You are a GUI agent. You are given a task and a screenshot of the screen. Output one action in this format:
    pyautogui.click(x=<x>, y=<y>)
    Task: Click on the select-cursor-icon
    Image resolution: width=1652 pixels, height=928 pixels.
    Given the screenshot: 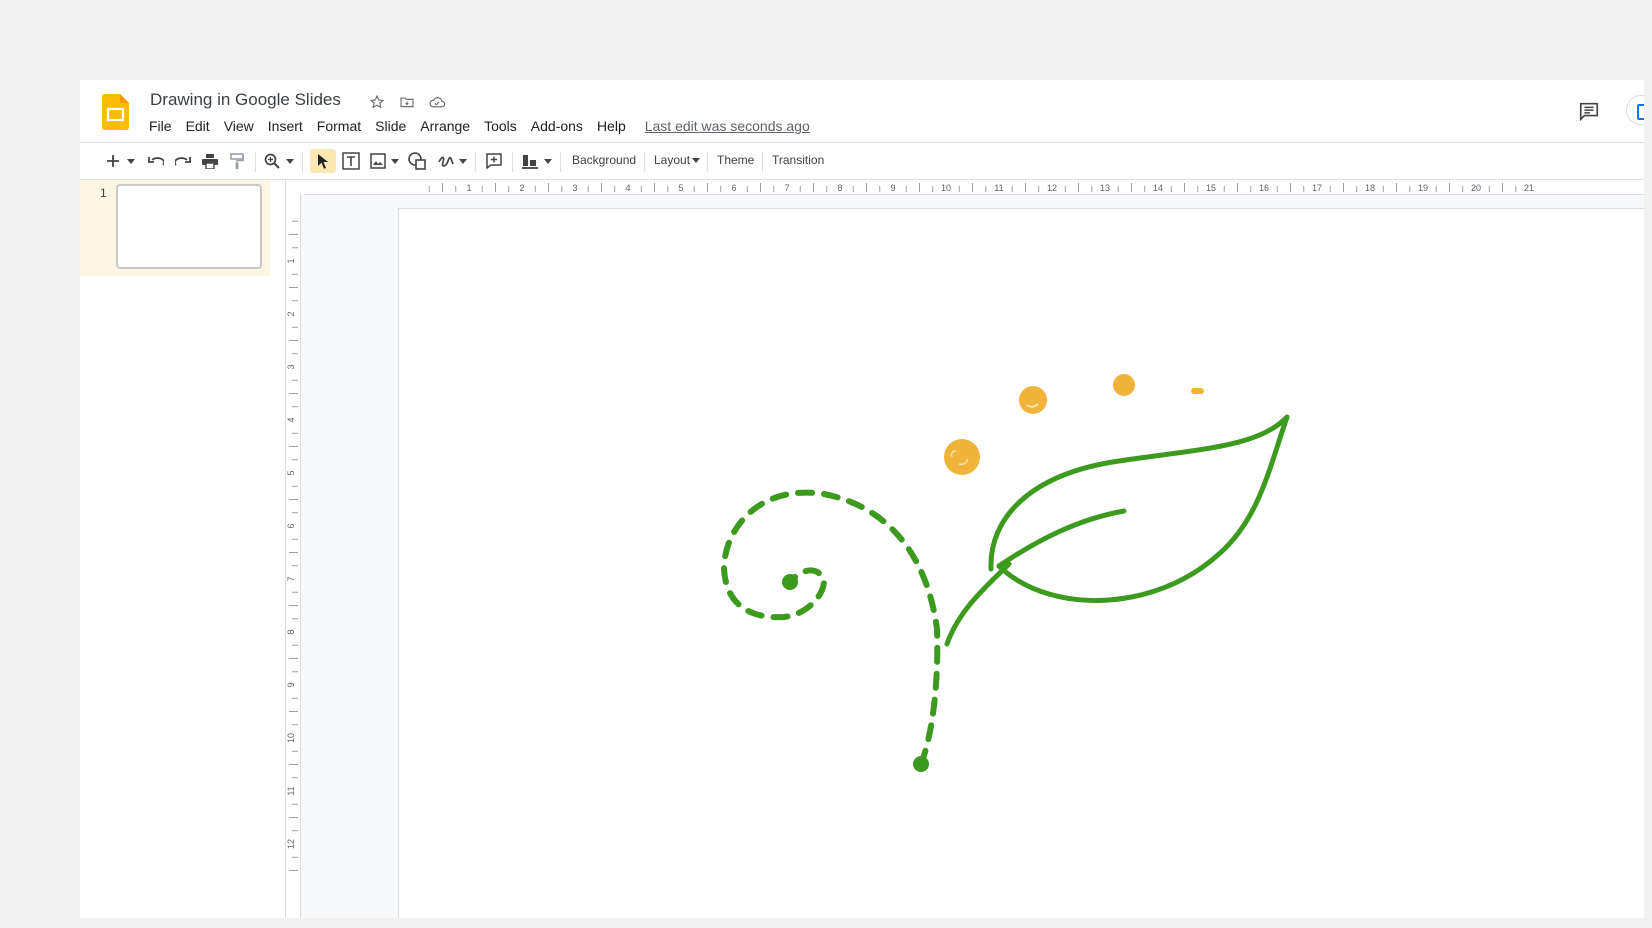 What is the action you would take?
    pyautogui.click(x=323, y=161)
    